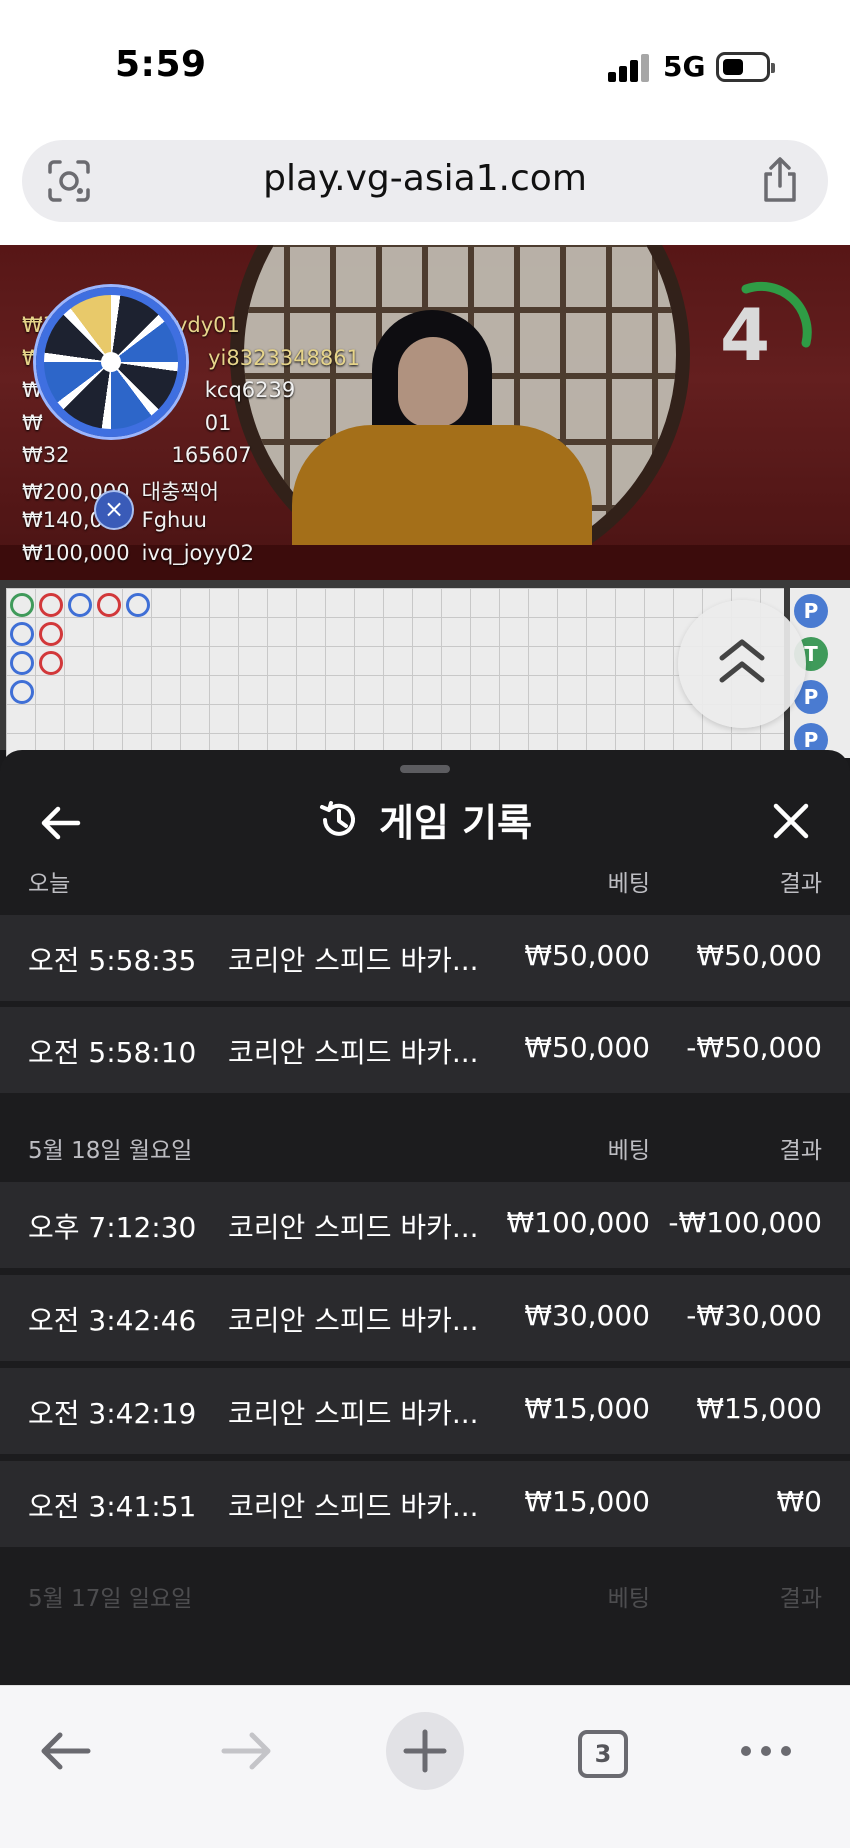 This screenshot has height=1848, width=850. I want to click on new-tab-button, so click(425, 1751).